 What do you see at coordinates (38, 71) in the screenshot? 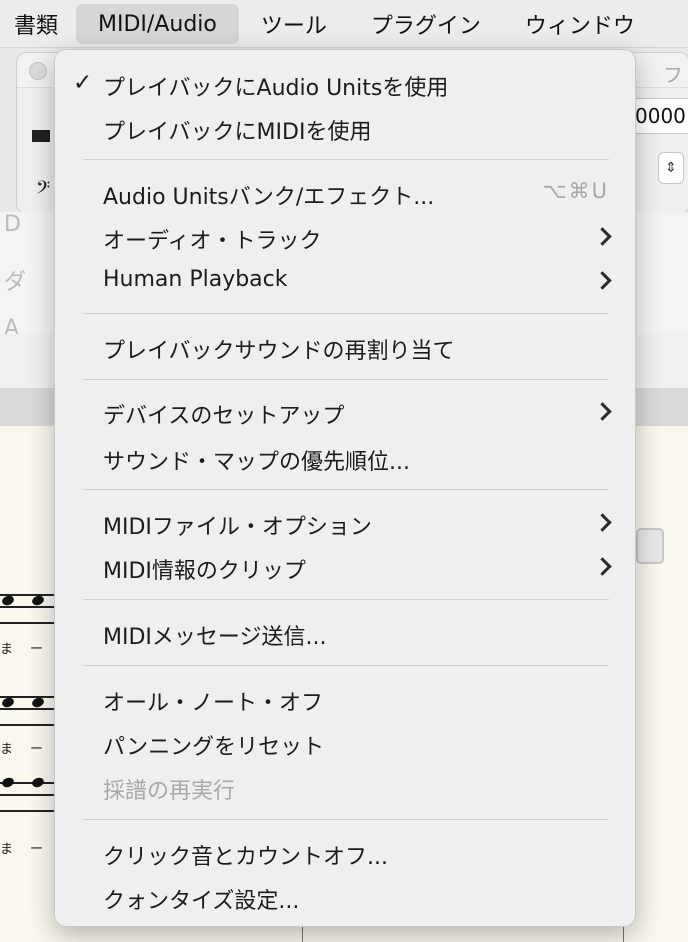
I see `close-window-button` at bounding box center [38, 71].